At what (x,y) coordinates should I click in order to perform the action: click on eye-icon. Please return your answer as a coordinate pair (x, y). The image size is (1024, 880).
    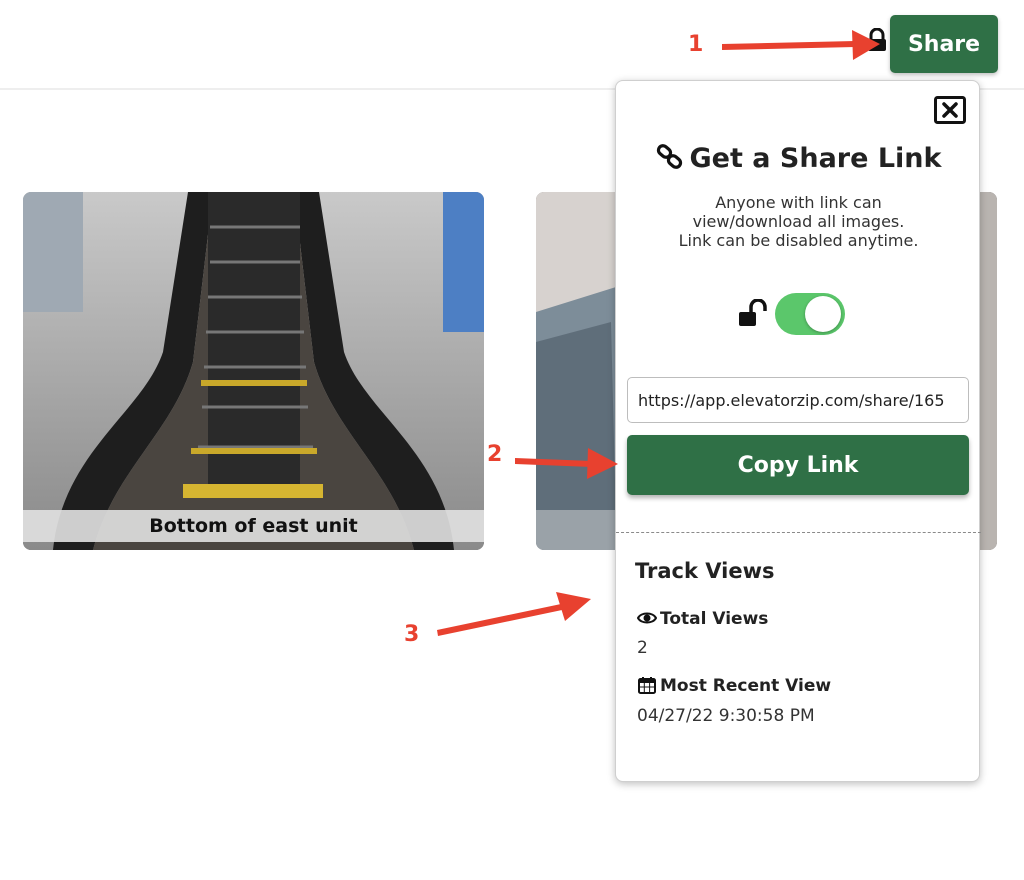
    Looking at the image, I should click on (647, 618).